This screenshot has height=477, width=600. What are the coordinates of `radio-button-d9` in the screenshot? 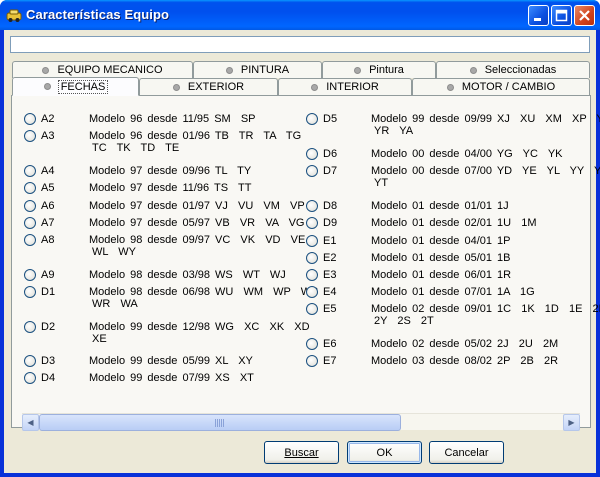 It's located at (312, 223).